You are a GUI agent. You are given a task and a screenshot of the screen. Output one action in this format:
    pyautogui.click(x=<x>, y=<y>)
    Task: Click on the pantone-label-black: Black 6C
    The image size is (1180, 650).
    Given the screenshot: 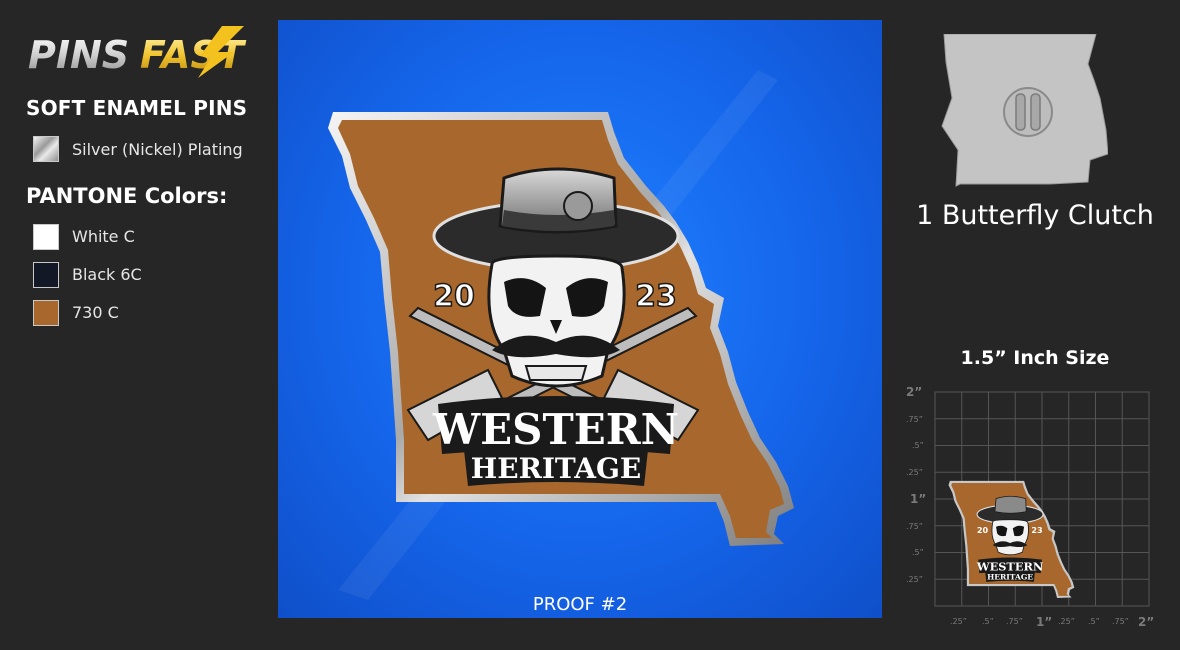 What is the action you would take?
    pyautogui.click(x=107, y=274)
    